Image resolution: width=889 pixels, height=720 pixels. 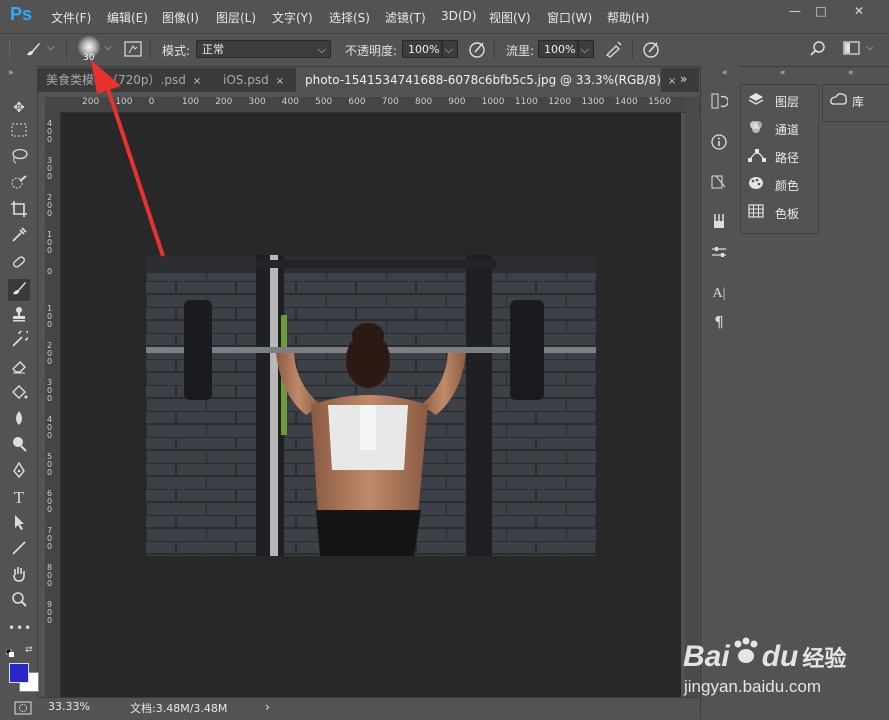 I want to click on airbrush-icon, so click(x=614, y=49).